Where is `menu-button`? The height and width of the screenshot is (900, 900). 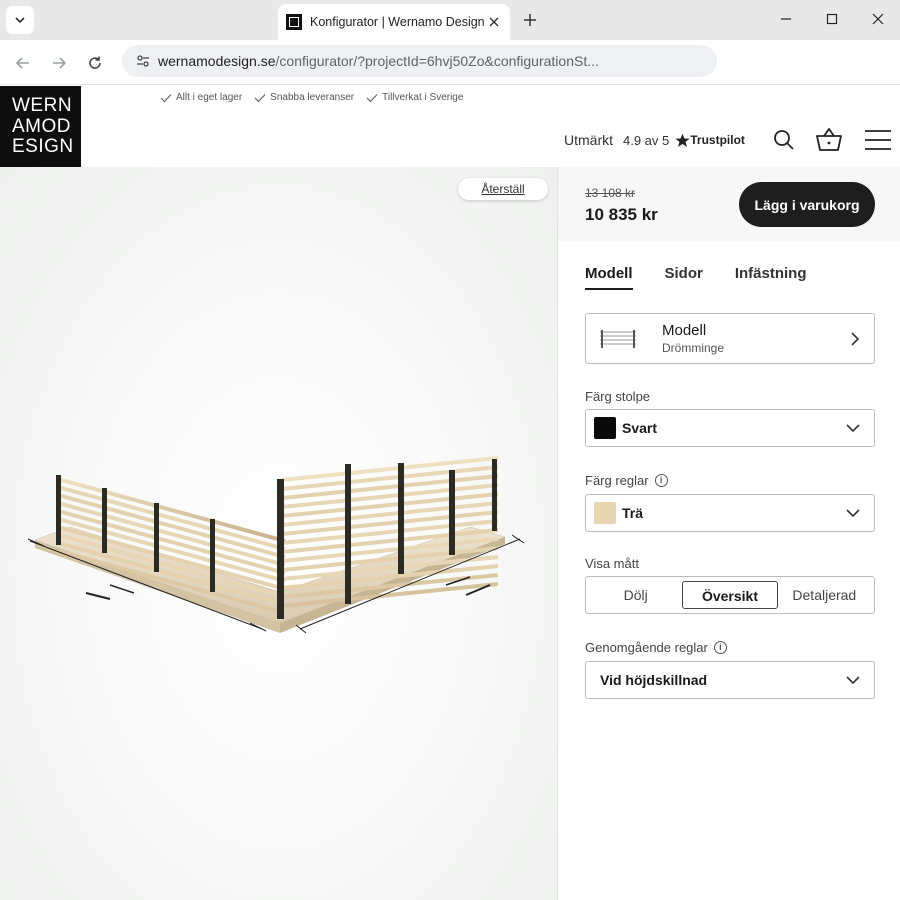 menu-button is located at coordinates (878, 140).